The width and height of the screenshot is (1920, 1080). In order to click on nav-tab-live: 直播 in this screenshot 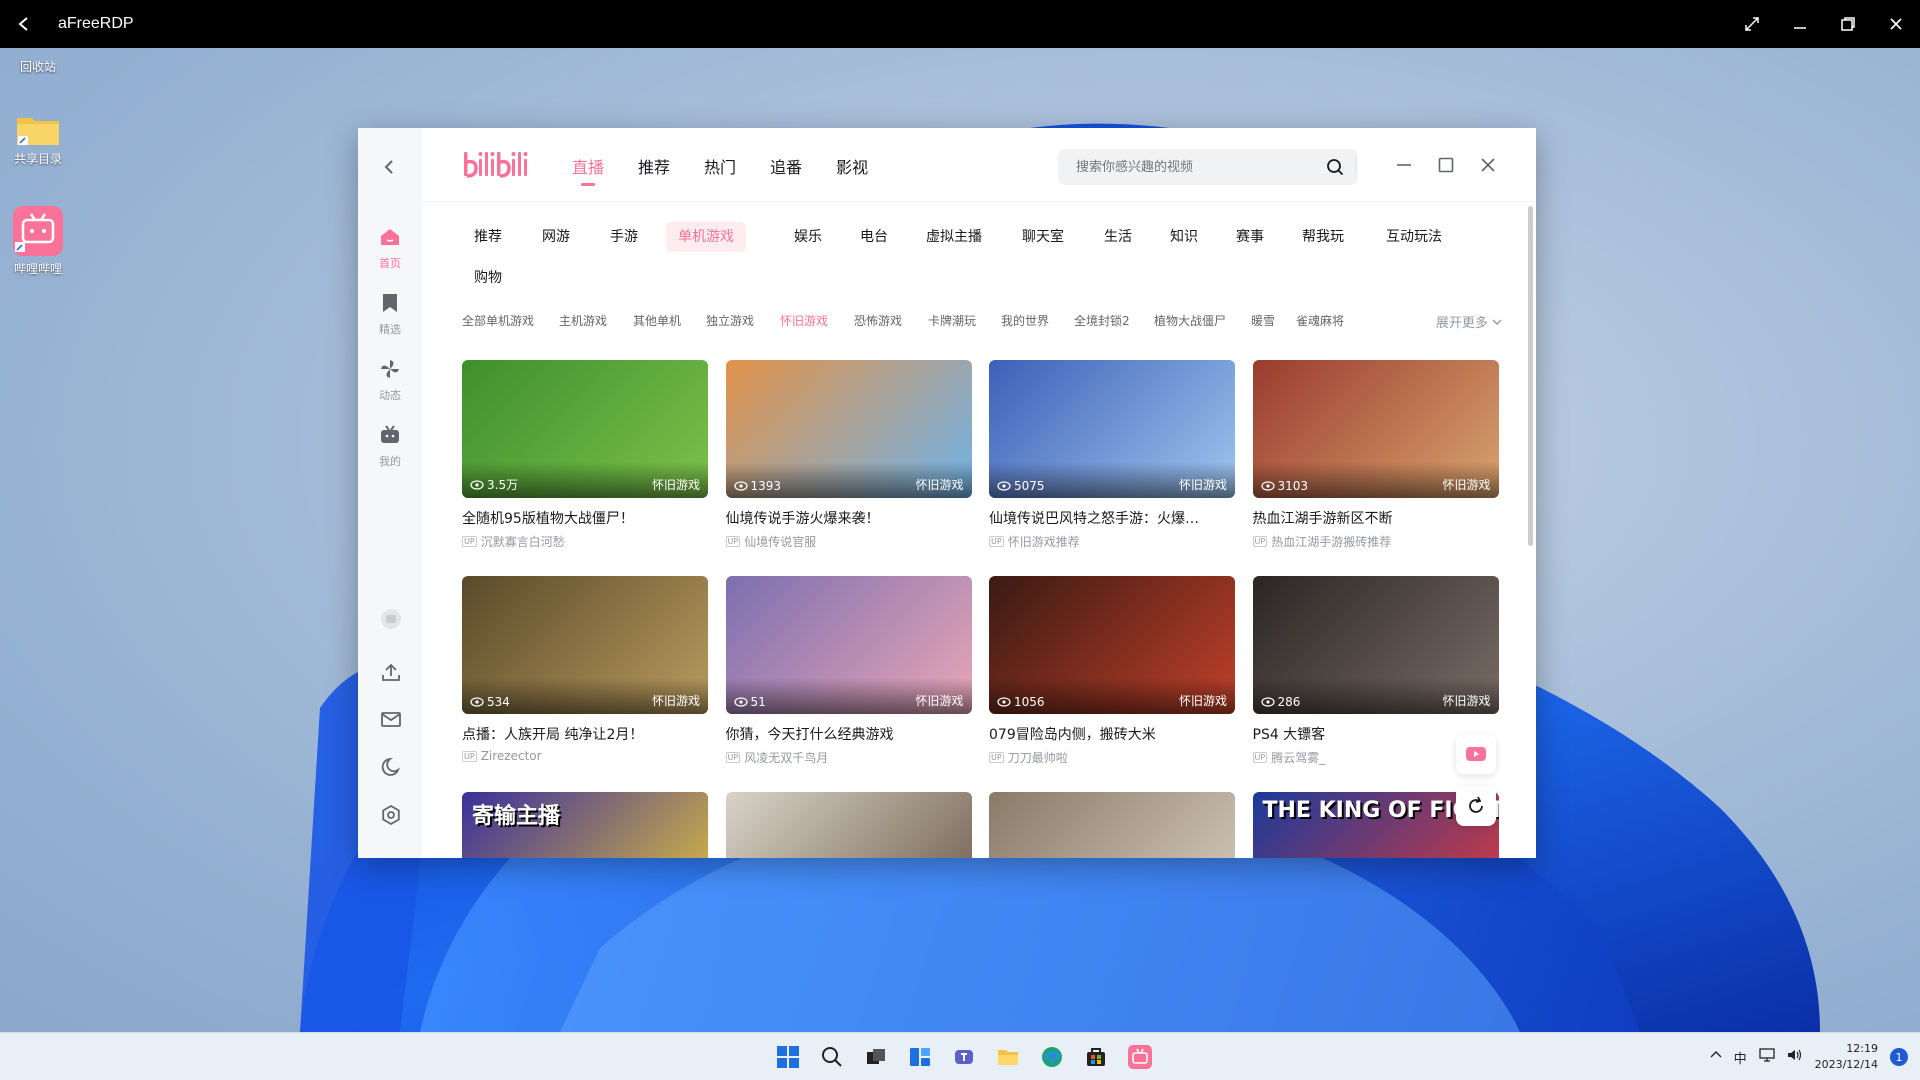, I will do `click(588, 170)`.